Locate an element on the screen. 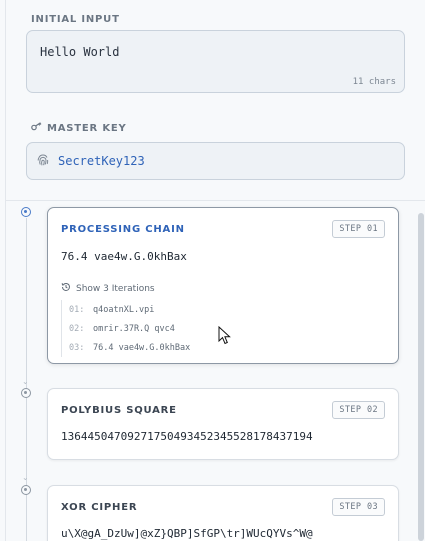  char-count: 11 chars is located at coordinates (374, 82).